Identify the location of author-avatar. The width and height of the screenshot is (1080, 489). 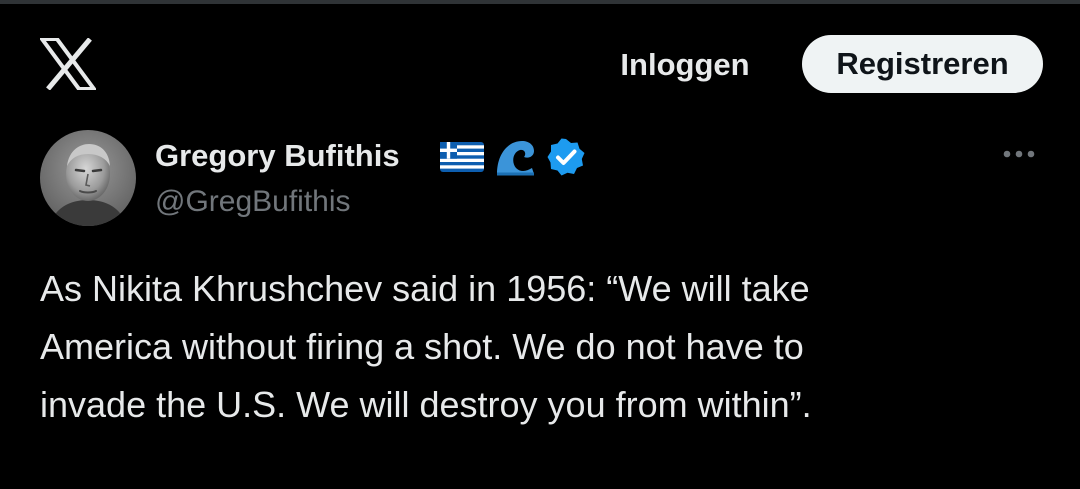
(88, 178).